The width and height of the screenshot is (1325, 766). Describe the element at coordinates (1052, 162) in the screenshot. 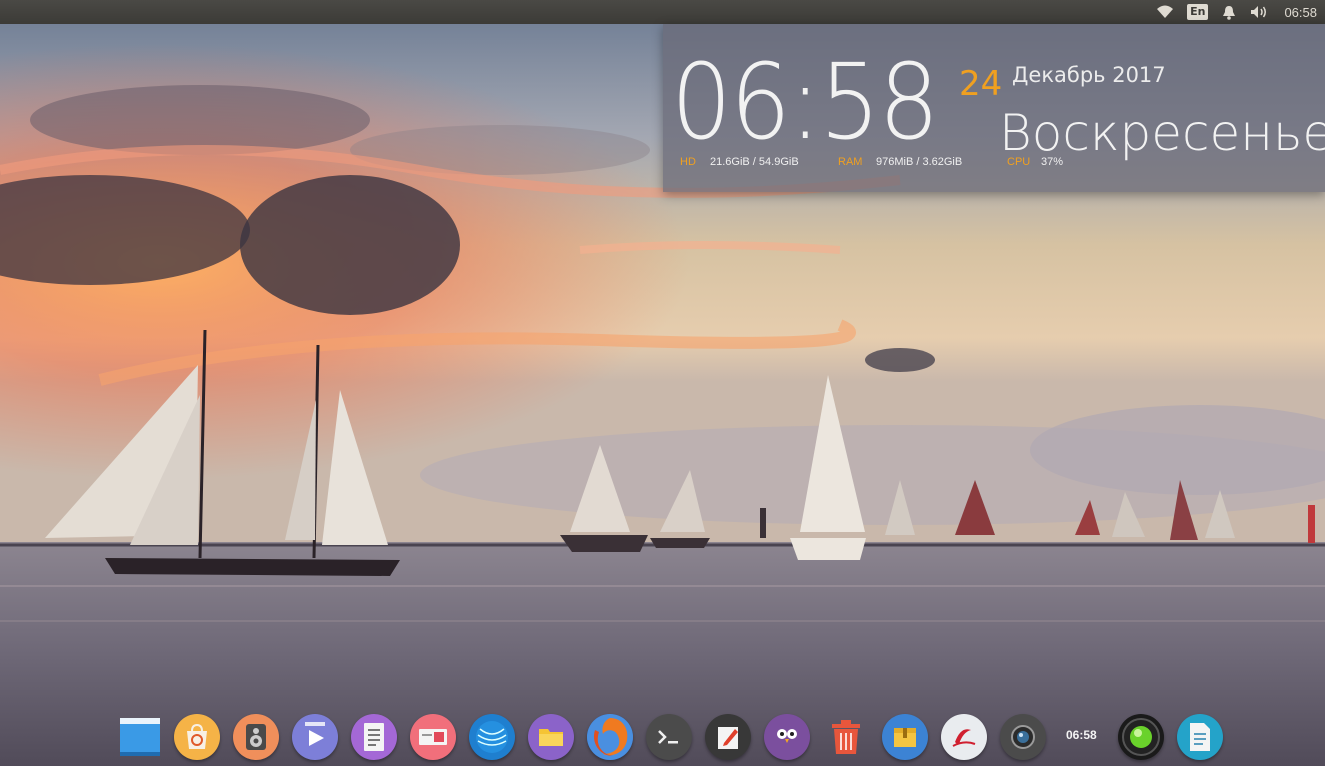

I see `cpu-value: 37%` at that location.